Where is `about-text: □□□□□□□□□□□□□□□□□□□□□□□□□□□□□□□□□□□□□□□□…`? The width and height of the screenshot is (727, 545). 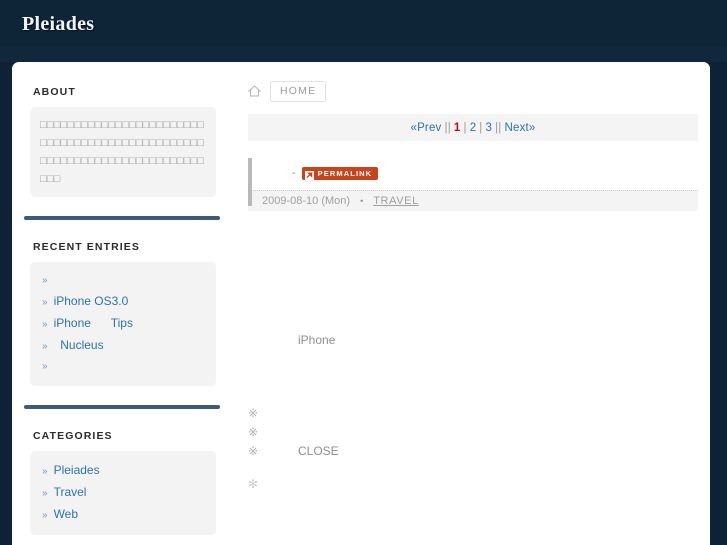
about-text: □□□□□□□□□□□□□□□□□□□□□□□□□□□□□□□□□□□□□□□□… is located at coordinates (122, 152).